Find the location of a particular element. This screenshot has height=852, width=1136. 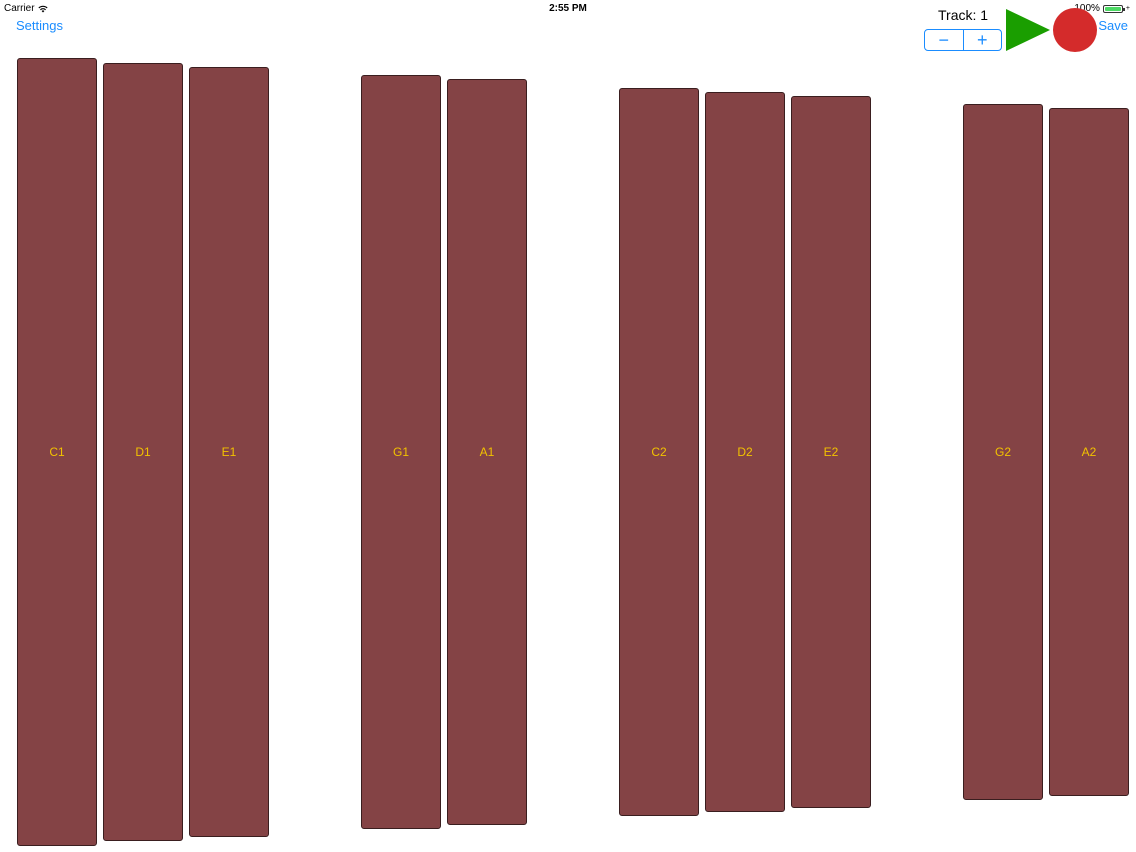

track-decrement-button: − is located at coordinates (944, 40).